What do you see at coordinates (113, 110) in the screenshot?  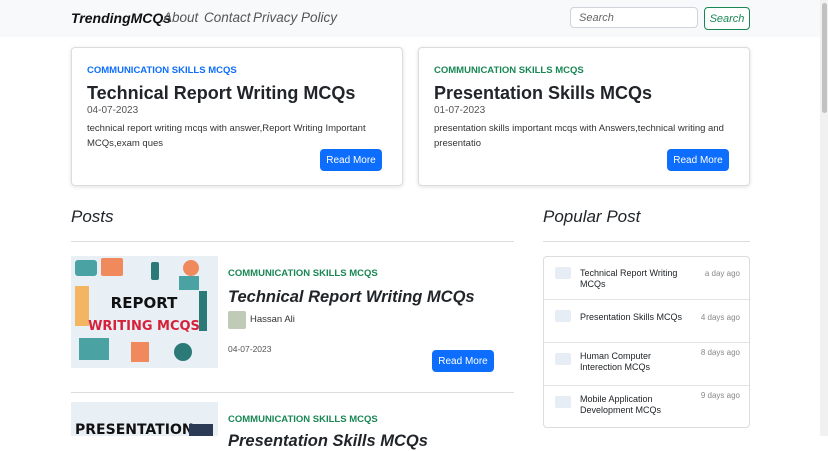 I see `card-date: 04-07-2023` at bounding box center [113, 110].